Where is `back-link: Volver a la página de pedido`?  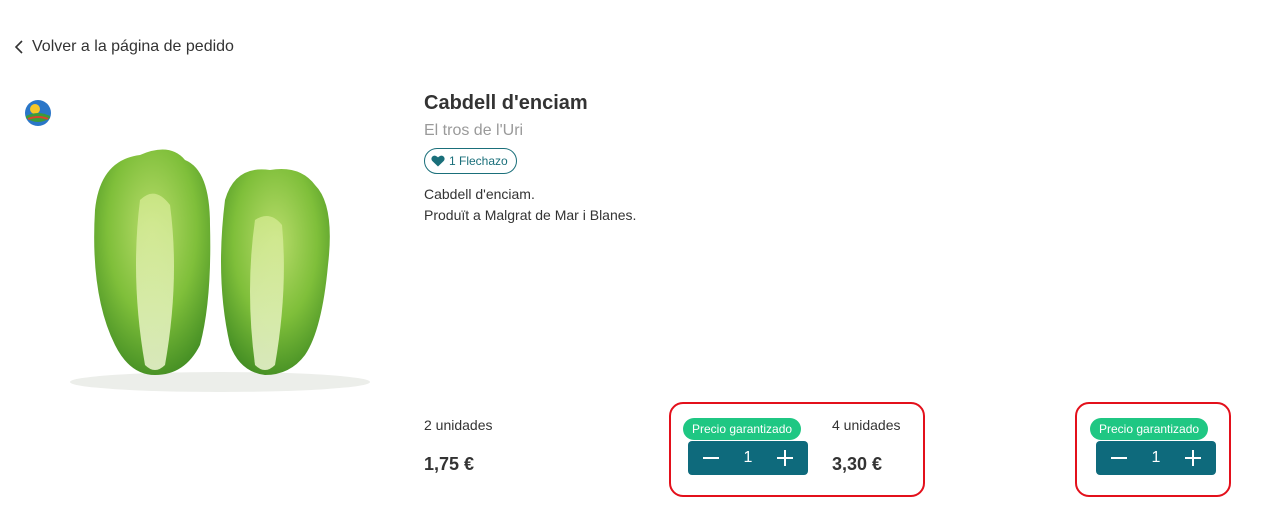 back-link: Volver a la página de pedido is located at coordinates (124, 47).